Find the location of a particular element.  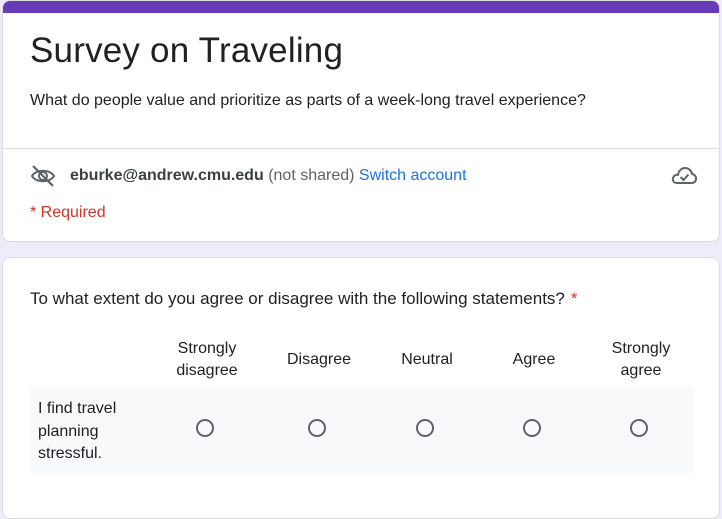

column-header-line: Neutral is located at coordinates (427, 359).